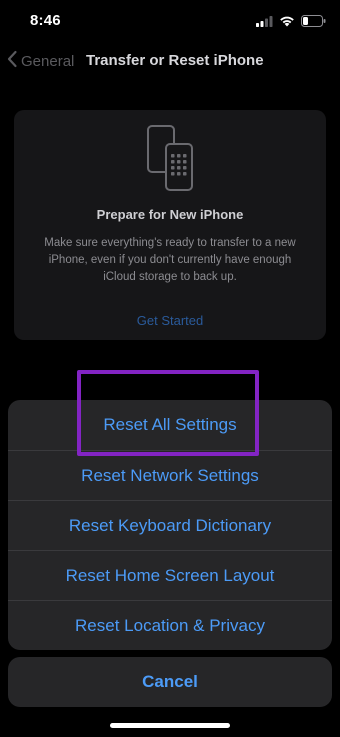 The image size is (340, 737). I want to click on back-button: General, so click(40, 61).